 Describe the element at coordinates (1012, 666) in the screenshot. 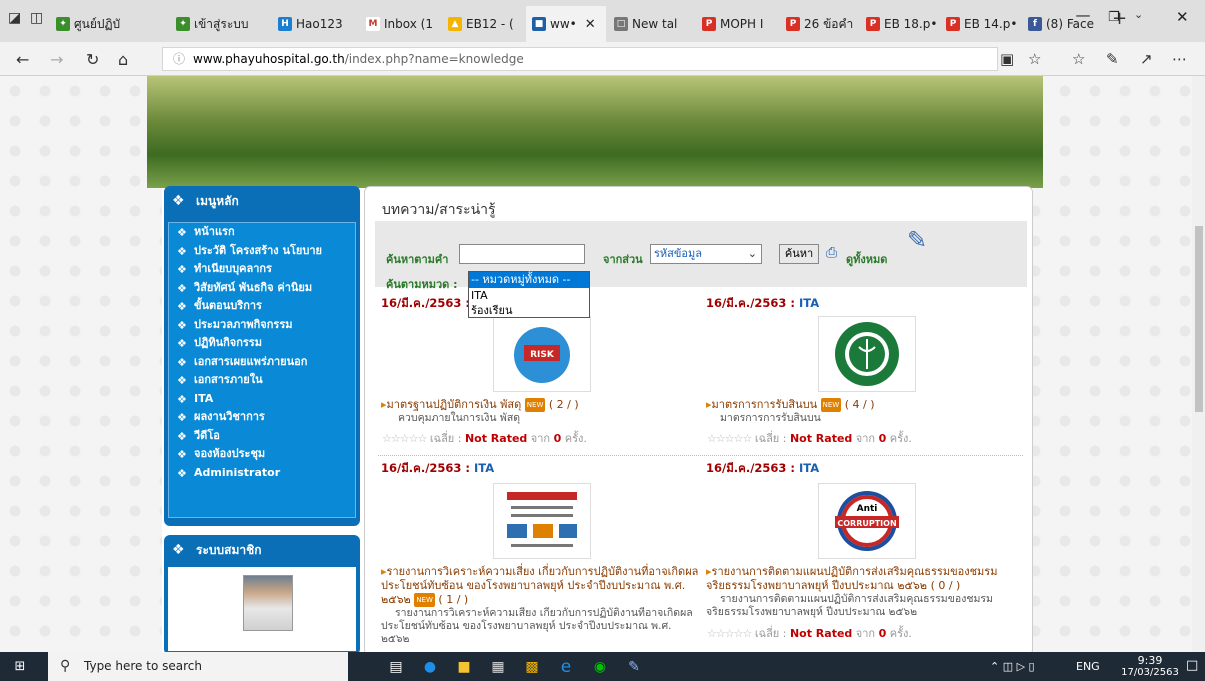

I see `system-tray-icons: ⌃ ◫ ▷ ▯` at that location.